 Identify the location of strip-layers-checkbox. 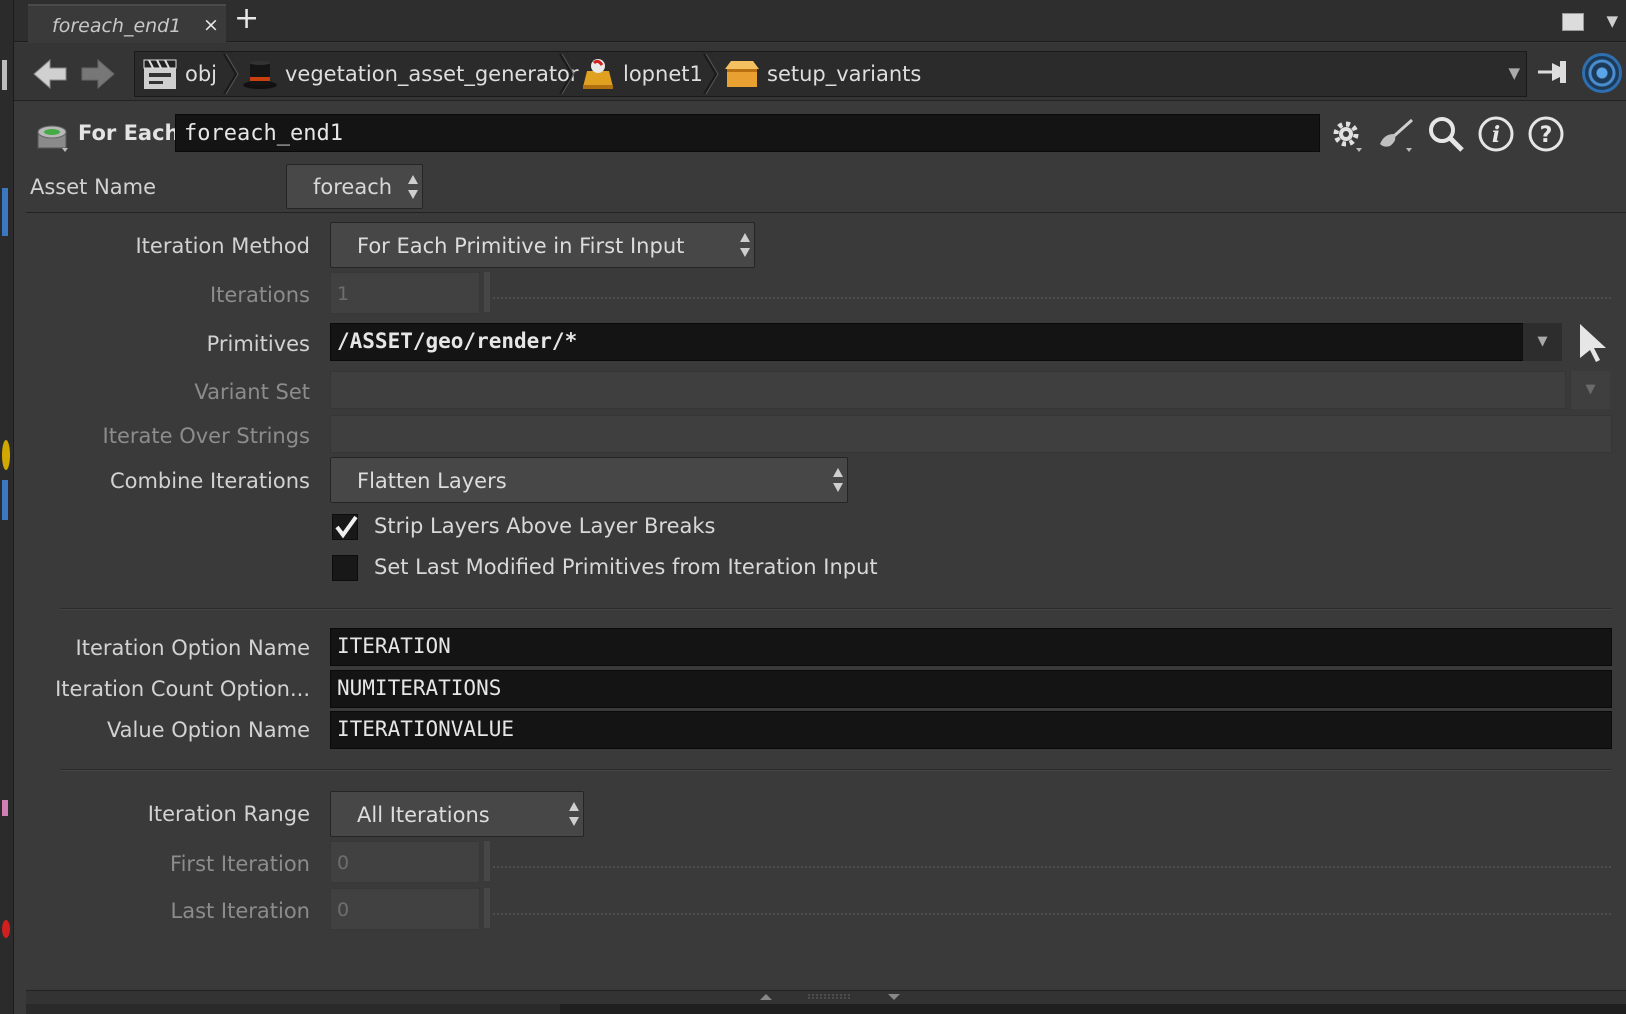
(345, 527).